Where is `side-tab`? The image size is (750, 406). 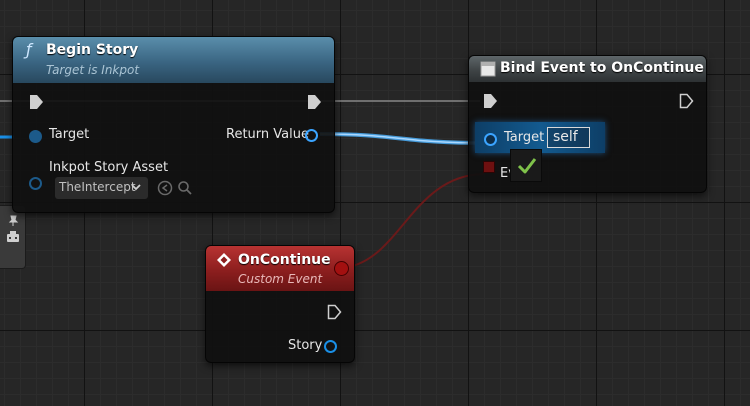 side-tab is located at coordinates (13, 237).